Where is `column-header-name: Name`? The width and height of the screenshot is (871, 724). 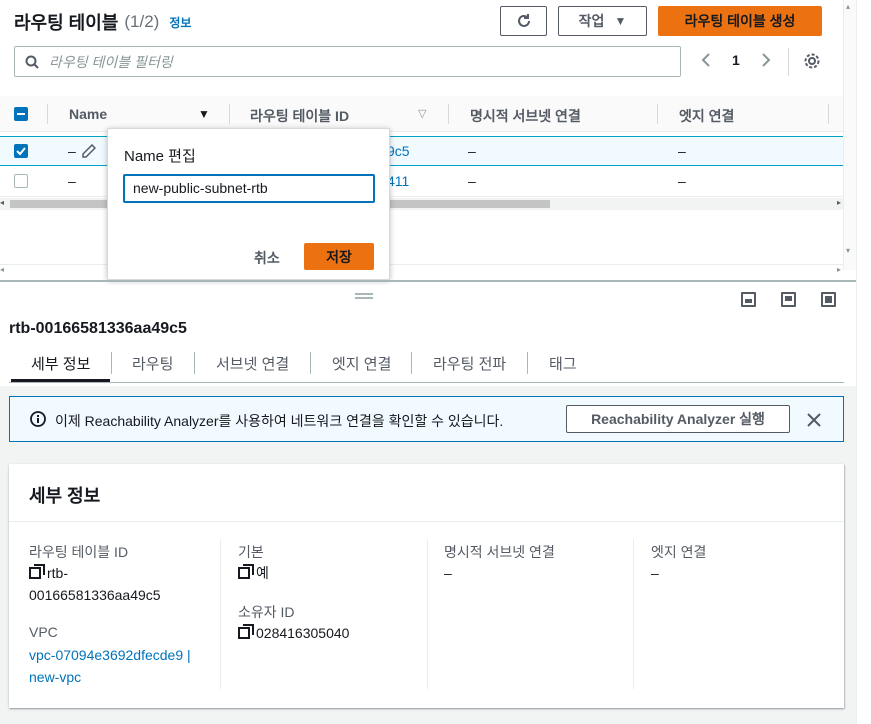 column-header-name: Name is located at coordinates (88, 114).